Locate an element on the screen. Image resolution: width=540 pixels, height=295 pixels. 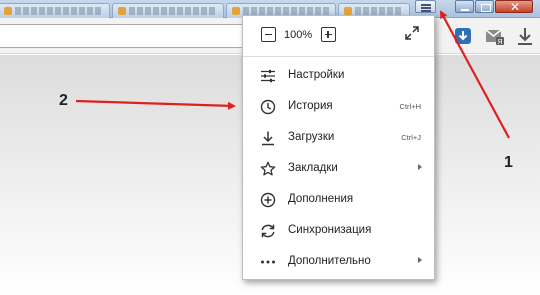
arrow-to-menu-button is located at coordinates (475, 74).